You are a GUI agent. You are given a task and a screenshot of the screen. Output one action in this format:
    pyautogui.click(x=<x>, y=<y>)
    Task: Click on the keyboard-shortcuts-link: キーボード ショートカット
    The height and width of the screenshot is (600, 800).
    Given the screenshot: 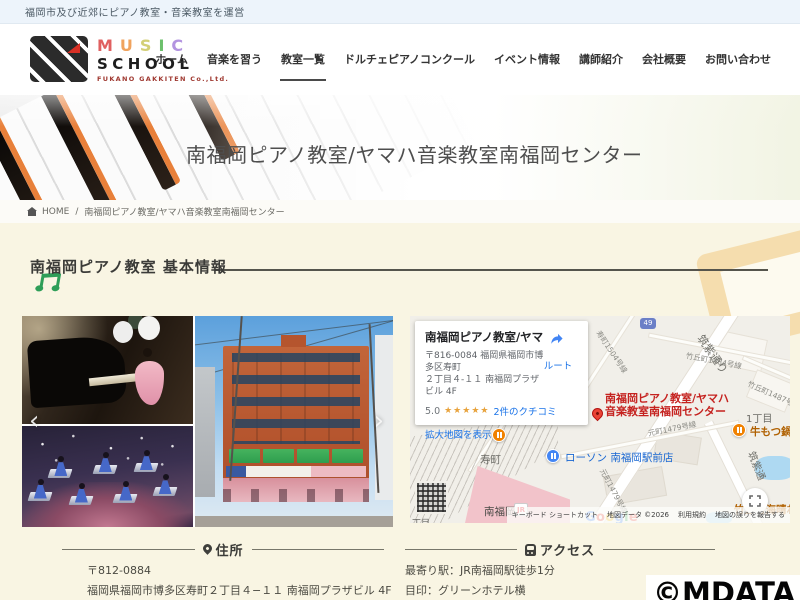 What is the action you would take?
    pyautogui.click(x=555, y=515)
    